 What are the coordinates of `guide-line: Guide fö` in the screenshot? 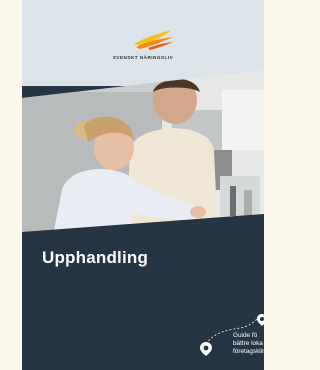 It's located at (245, 335).